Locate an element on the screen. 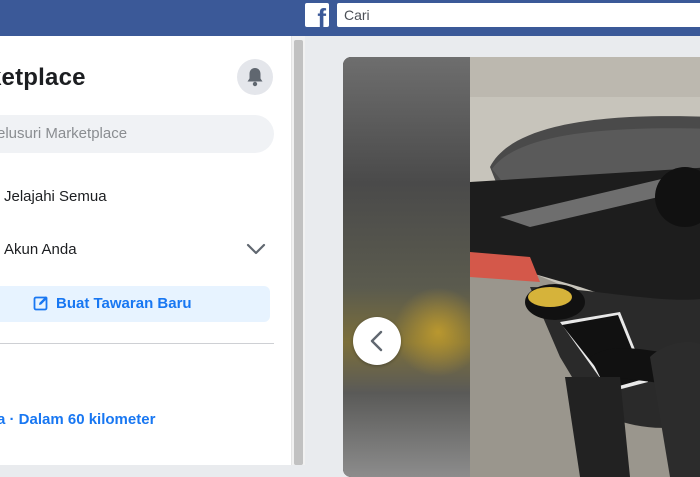 Image resolution: width=700 pixels, height=477 pixels. chevron-left-icon is located at coordinates (376, 341).